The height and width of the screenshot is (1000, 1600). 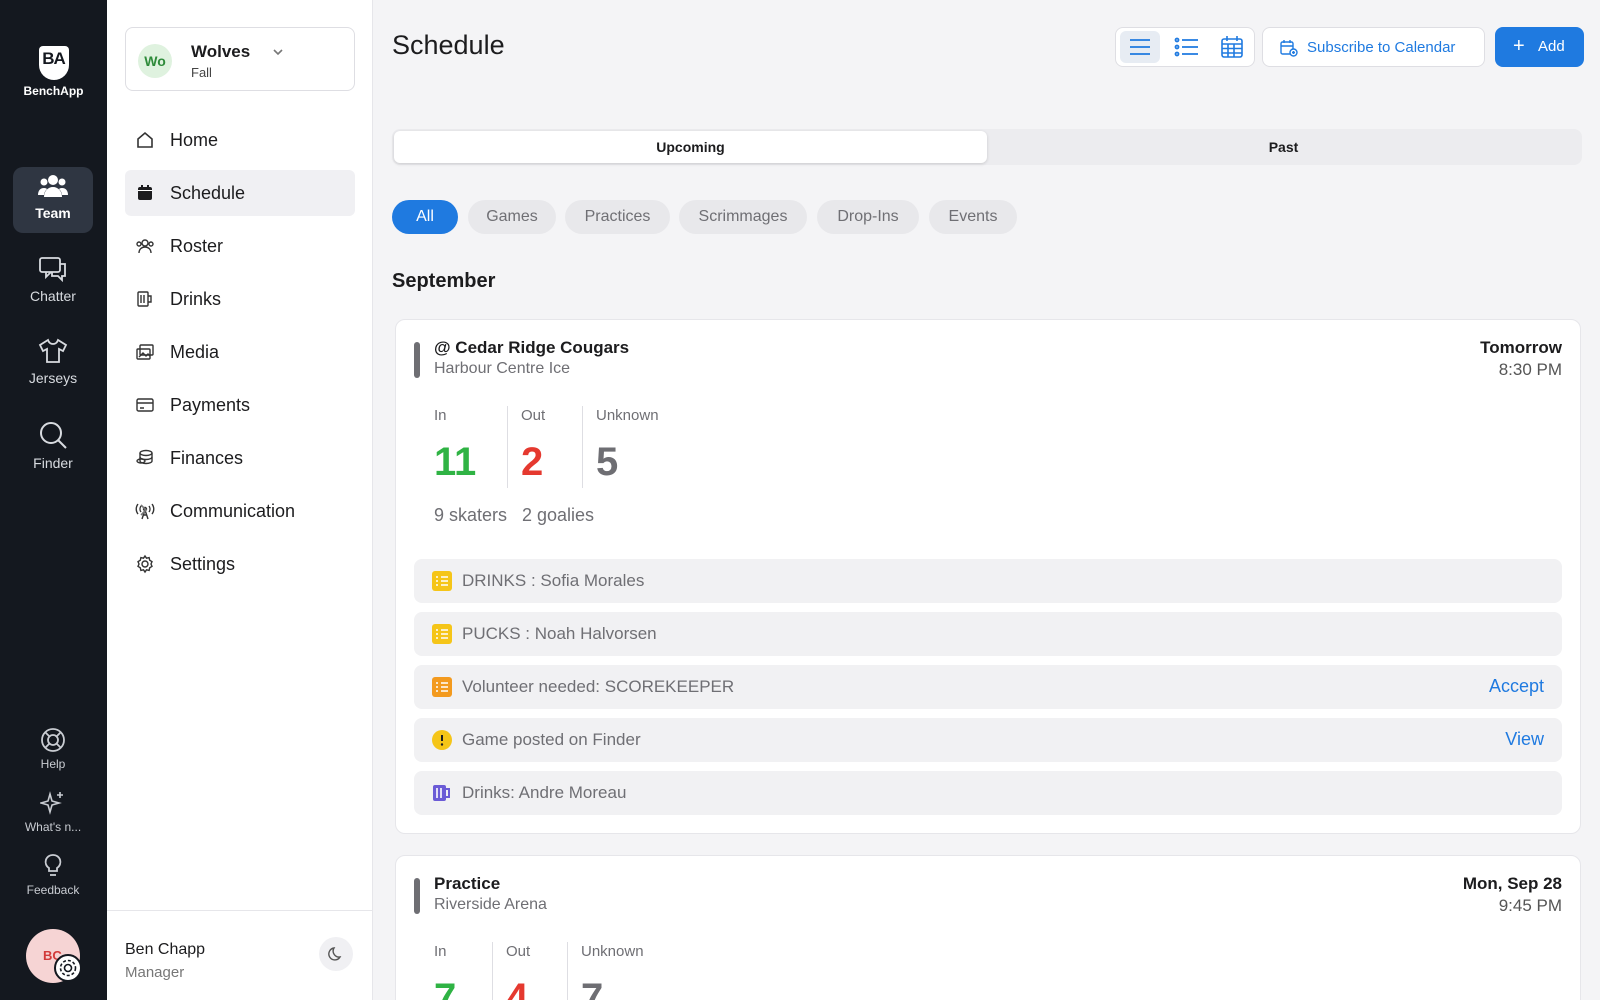 I want to click on sidebar-item-label: Drinks, so click(x=196, y=299).